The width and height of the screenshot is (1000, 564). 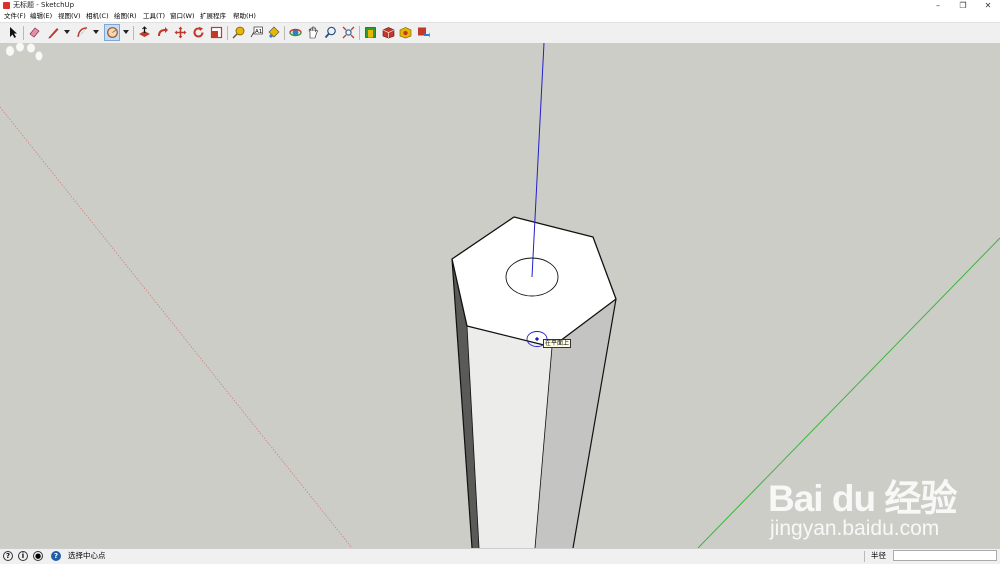 What do you see at coordinates (855, 528) in the screenshot?
I see `baidu-watermark-url: jingyan.baidu.com` at bounding box center [855, 528].